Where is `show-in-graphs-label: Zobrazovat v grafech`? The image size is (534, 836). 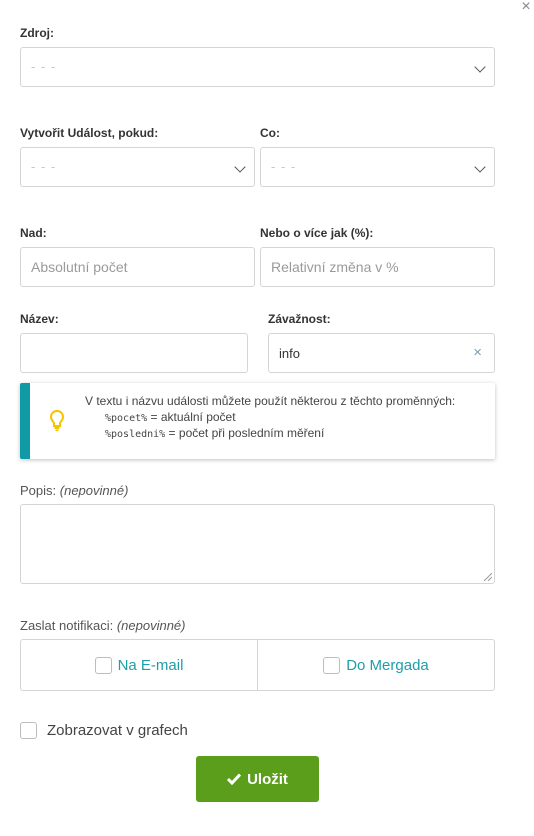 show-in-graphs-label: Zobrazovat v grafech is located at coordinates (117, 730).